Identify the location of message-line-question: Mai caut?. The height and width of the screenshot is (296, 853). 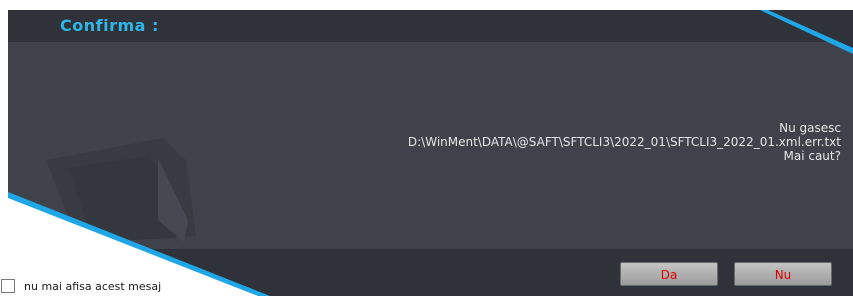
(812, 156).